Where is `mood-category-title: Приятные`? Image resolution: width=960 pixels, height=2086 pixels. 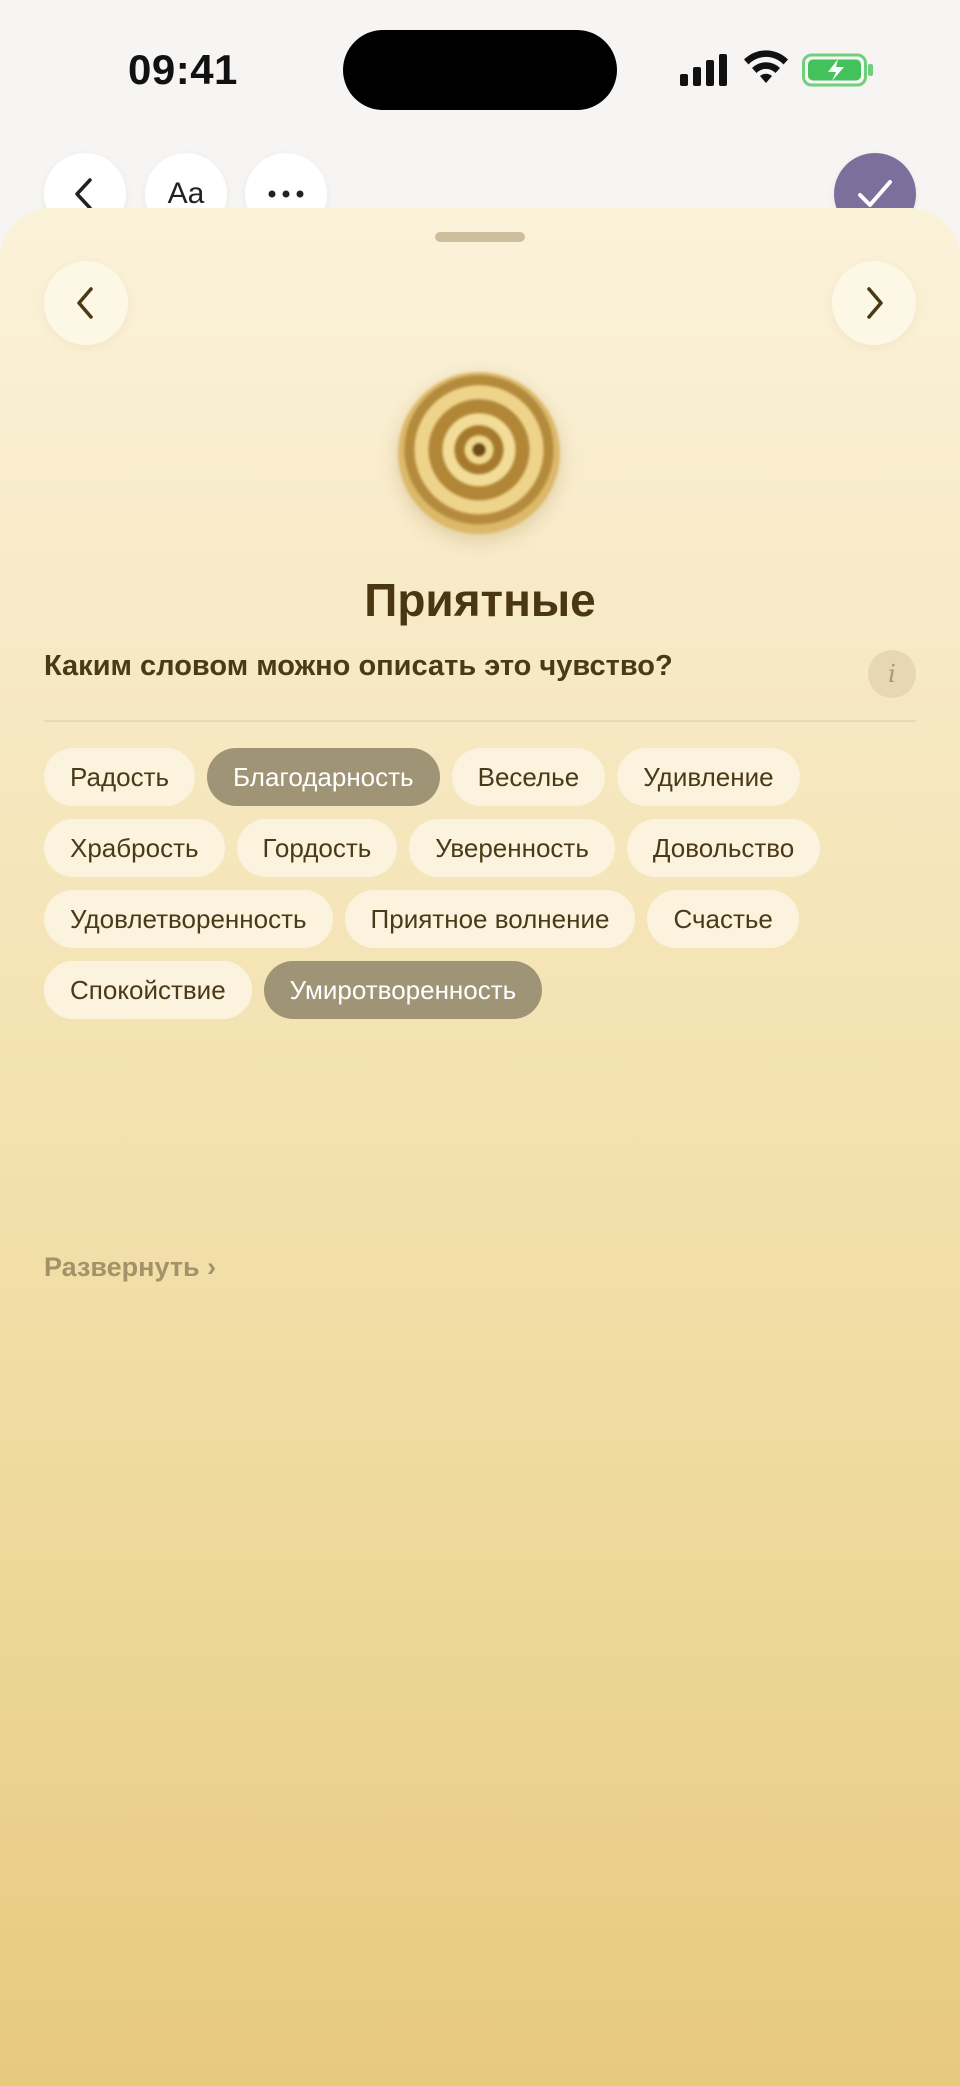
mood-category-title: Приятные is located at coordinates (480, 600).